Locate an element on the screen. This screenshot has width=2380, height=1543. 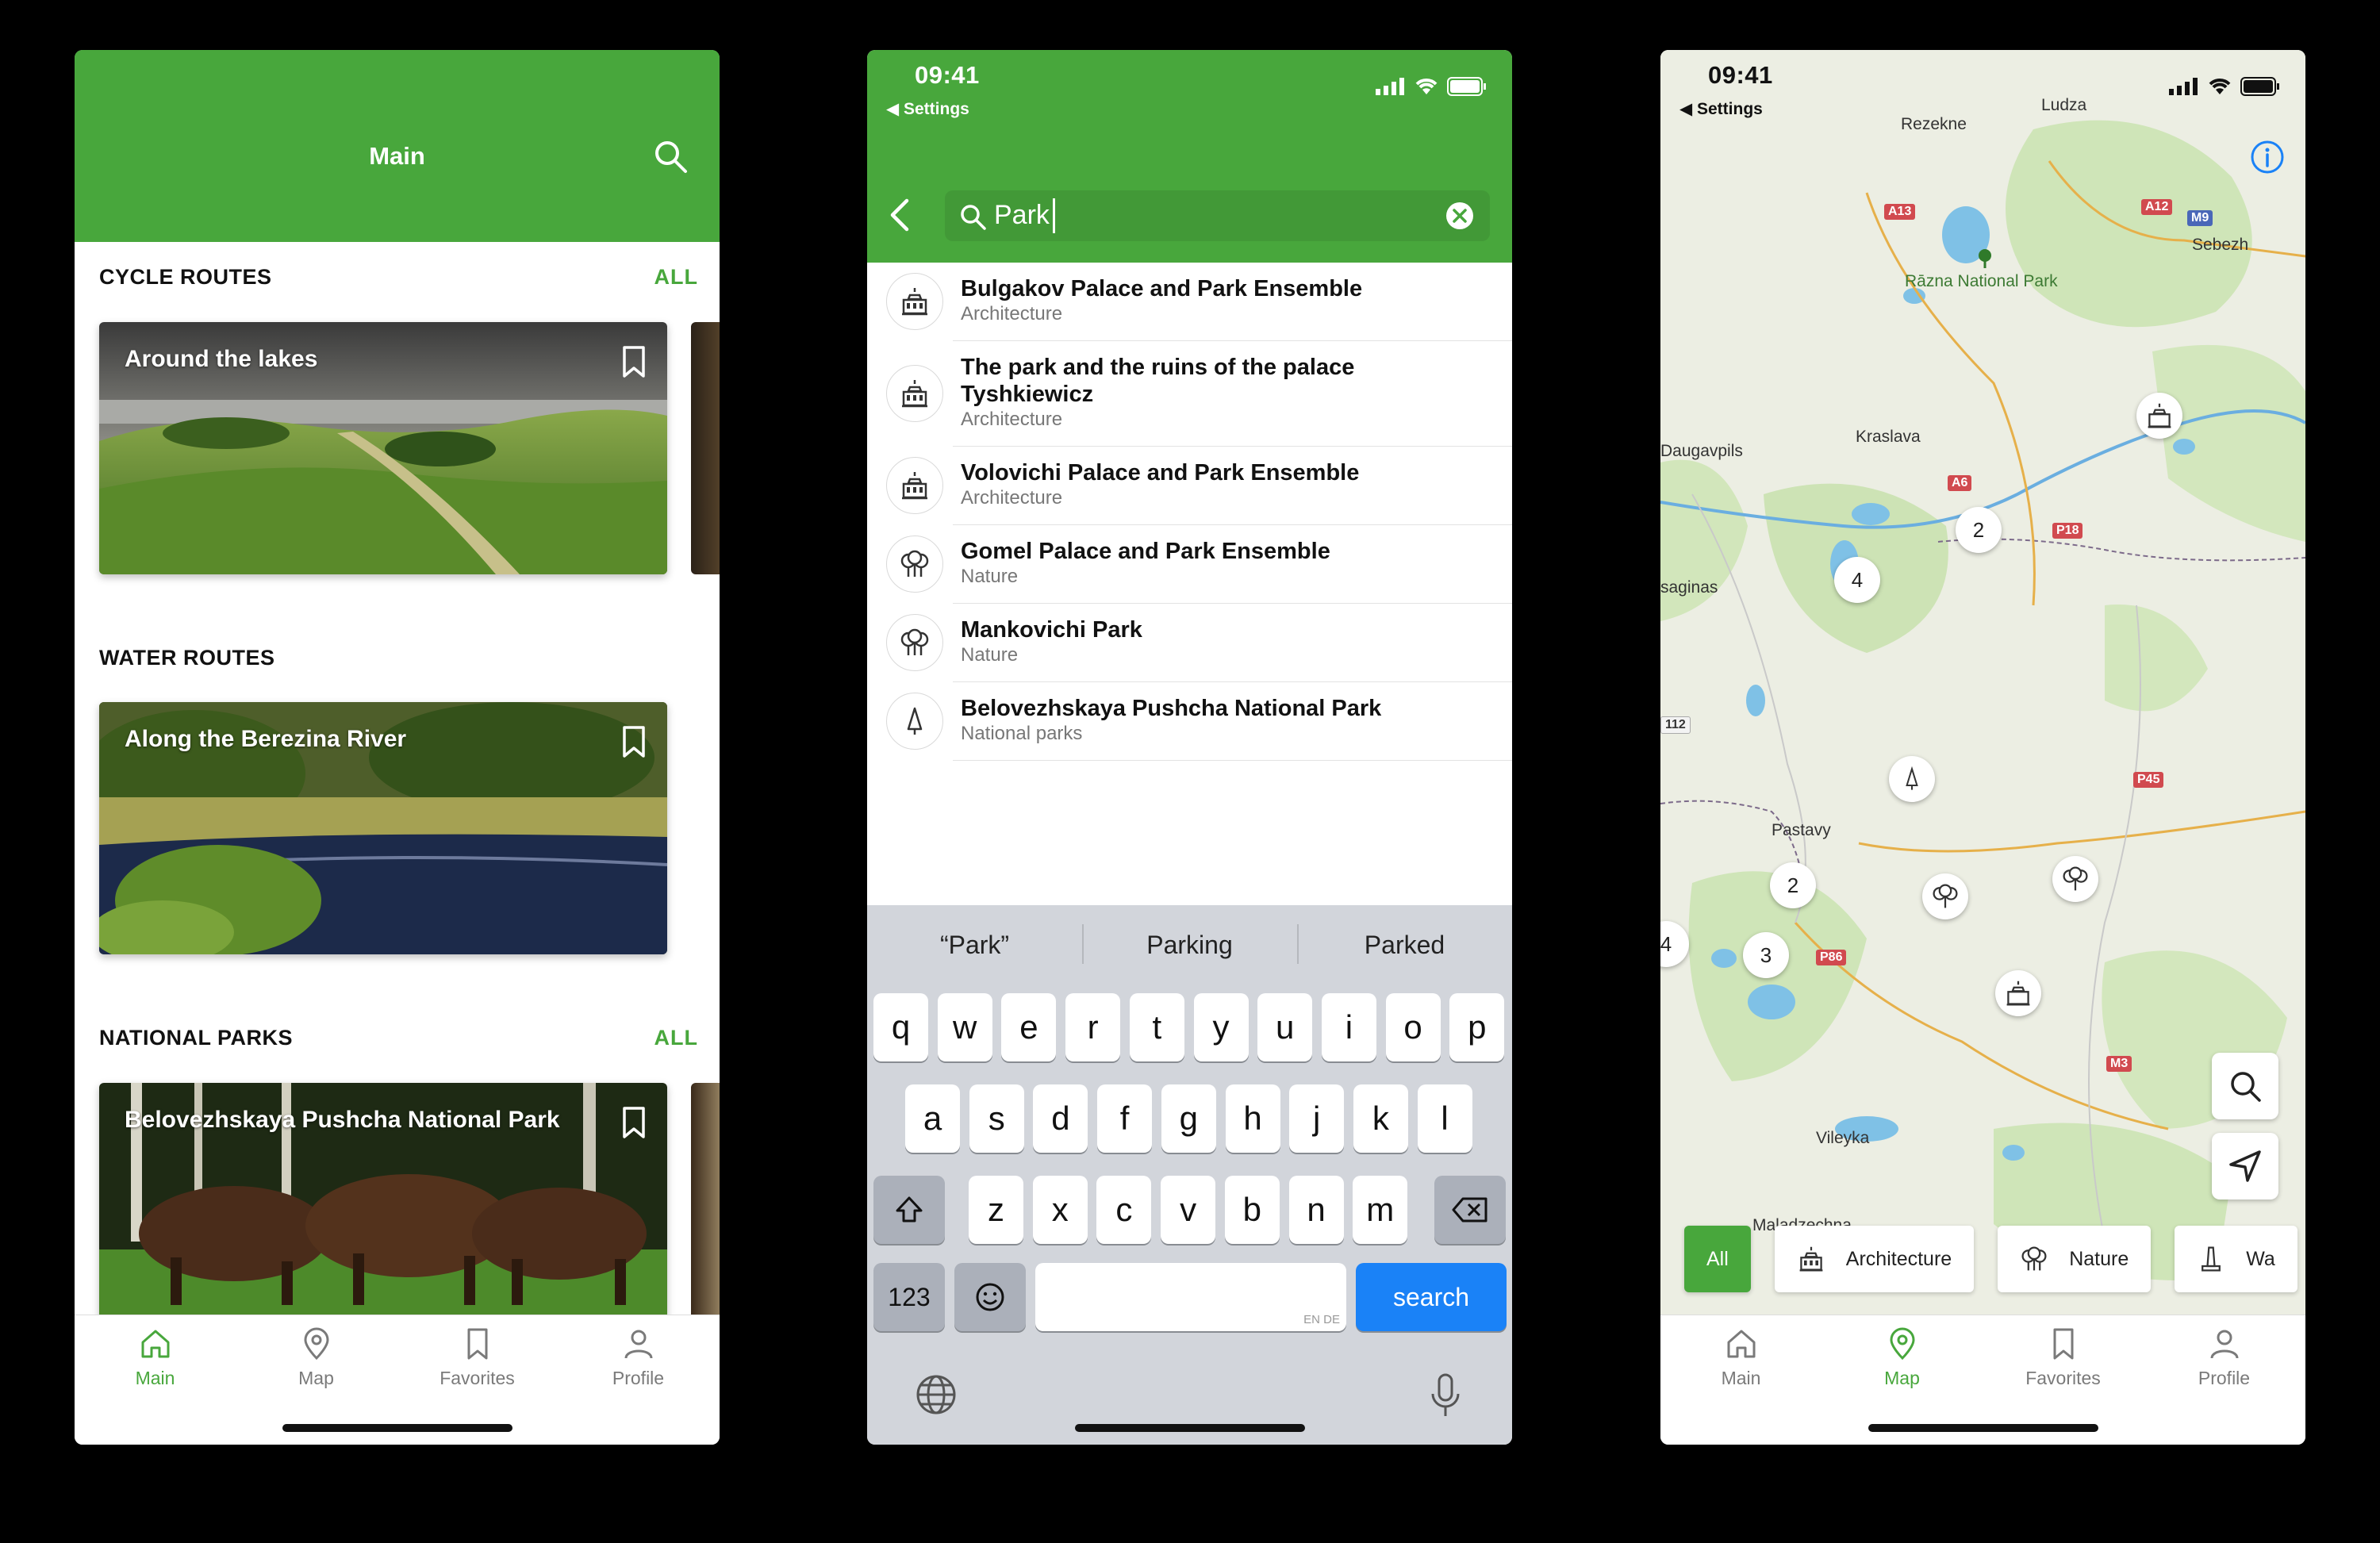
emoji-key is located at coordinates (990, 1297).